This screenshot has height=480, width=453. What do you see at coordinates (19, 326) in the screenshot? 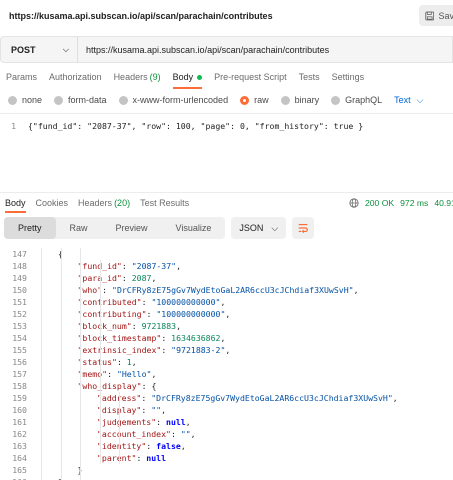
I see `line-number: 153` at bounding box center [19, 326].